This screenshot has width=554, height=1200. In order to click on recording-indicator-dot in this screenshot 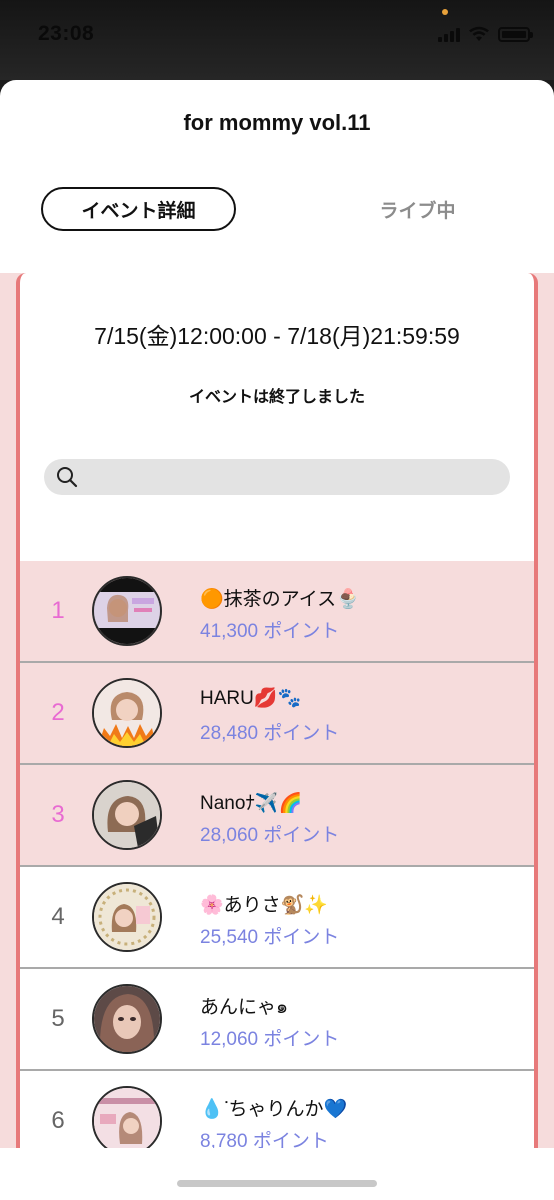, I will do `click(445, 12)`.